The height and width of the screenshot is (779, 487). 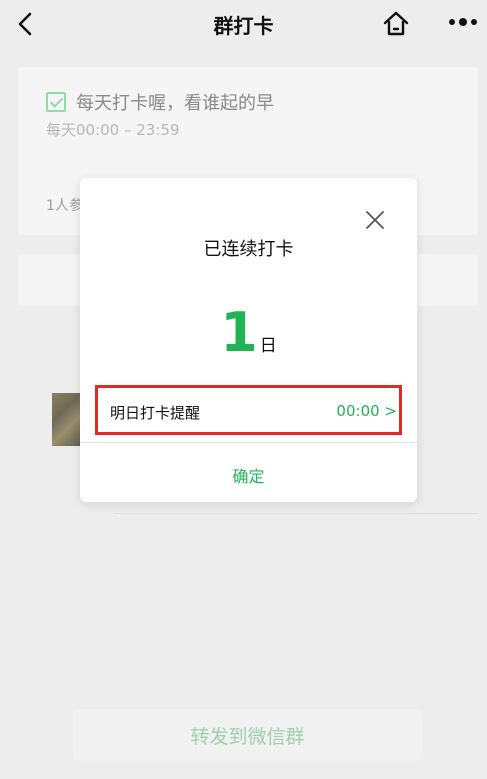 I want to click on top-bar: 群打卡, so click(x=243, y=24).